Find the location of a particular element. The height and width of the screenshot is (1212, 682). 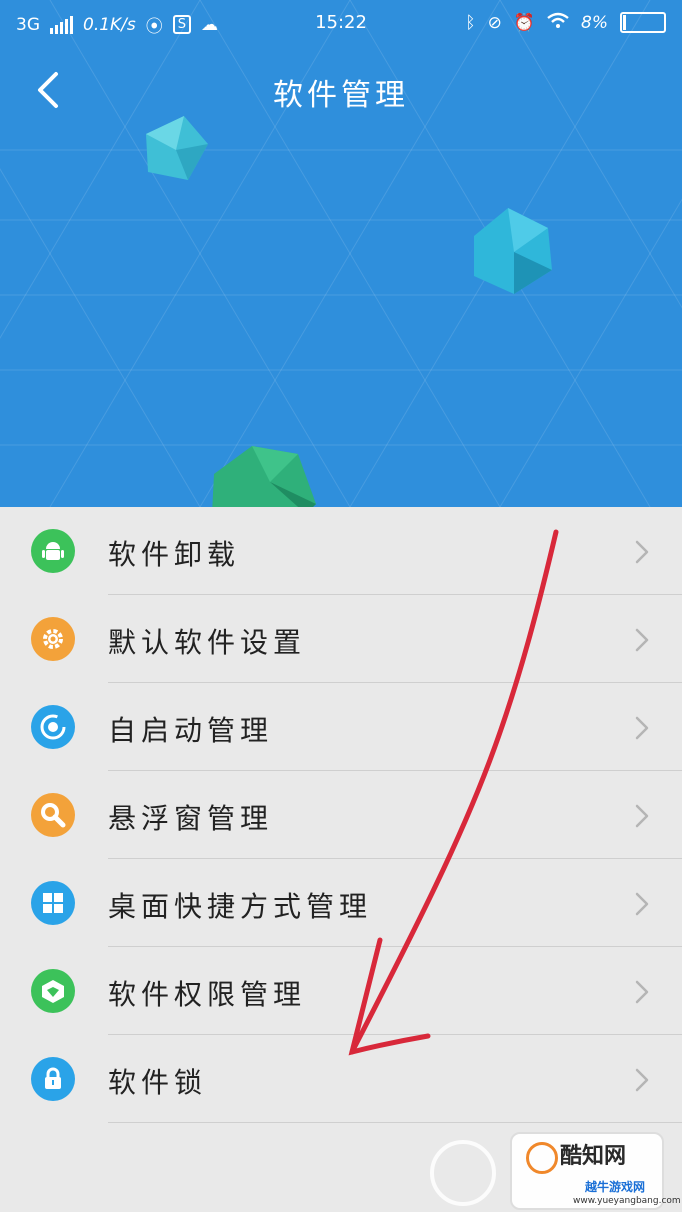

watermark-site-url: www.yueyangbang.com is located at coordinates (627, 1201).